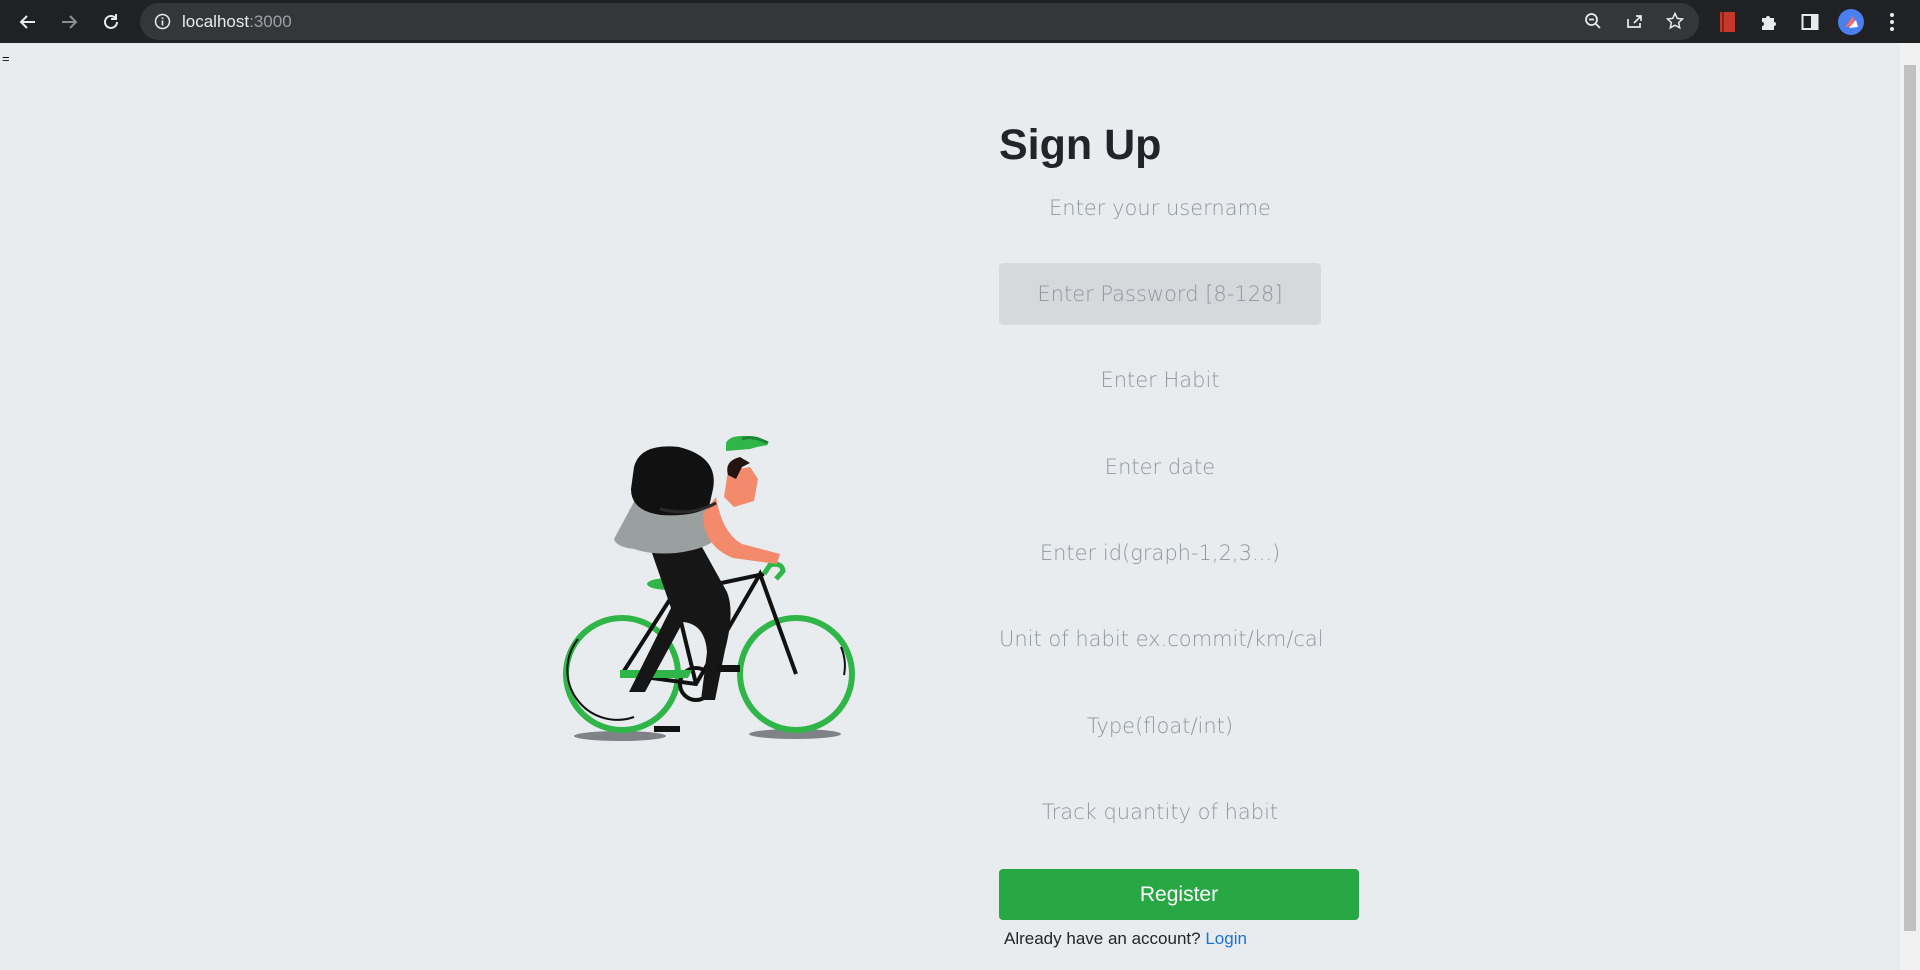  What do you see at coordinates (1160, 467) in the screenshot?
I see `date-input` at bounding box center [1160, 467].